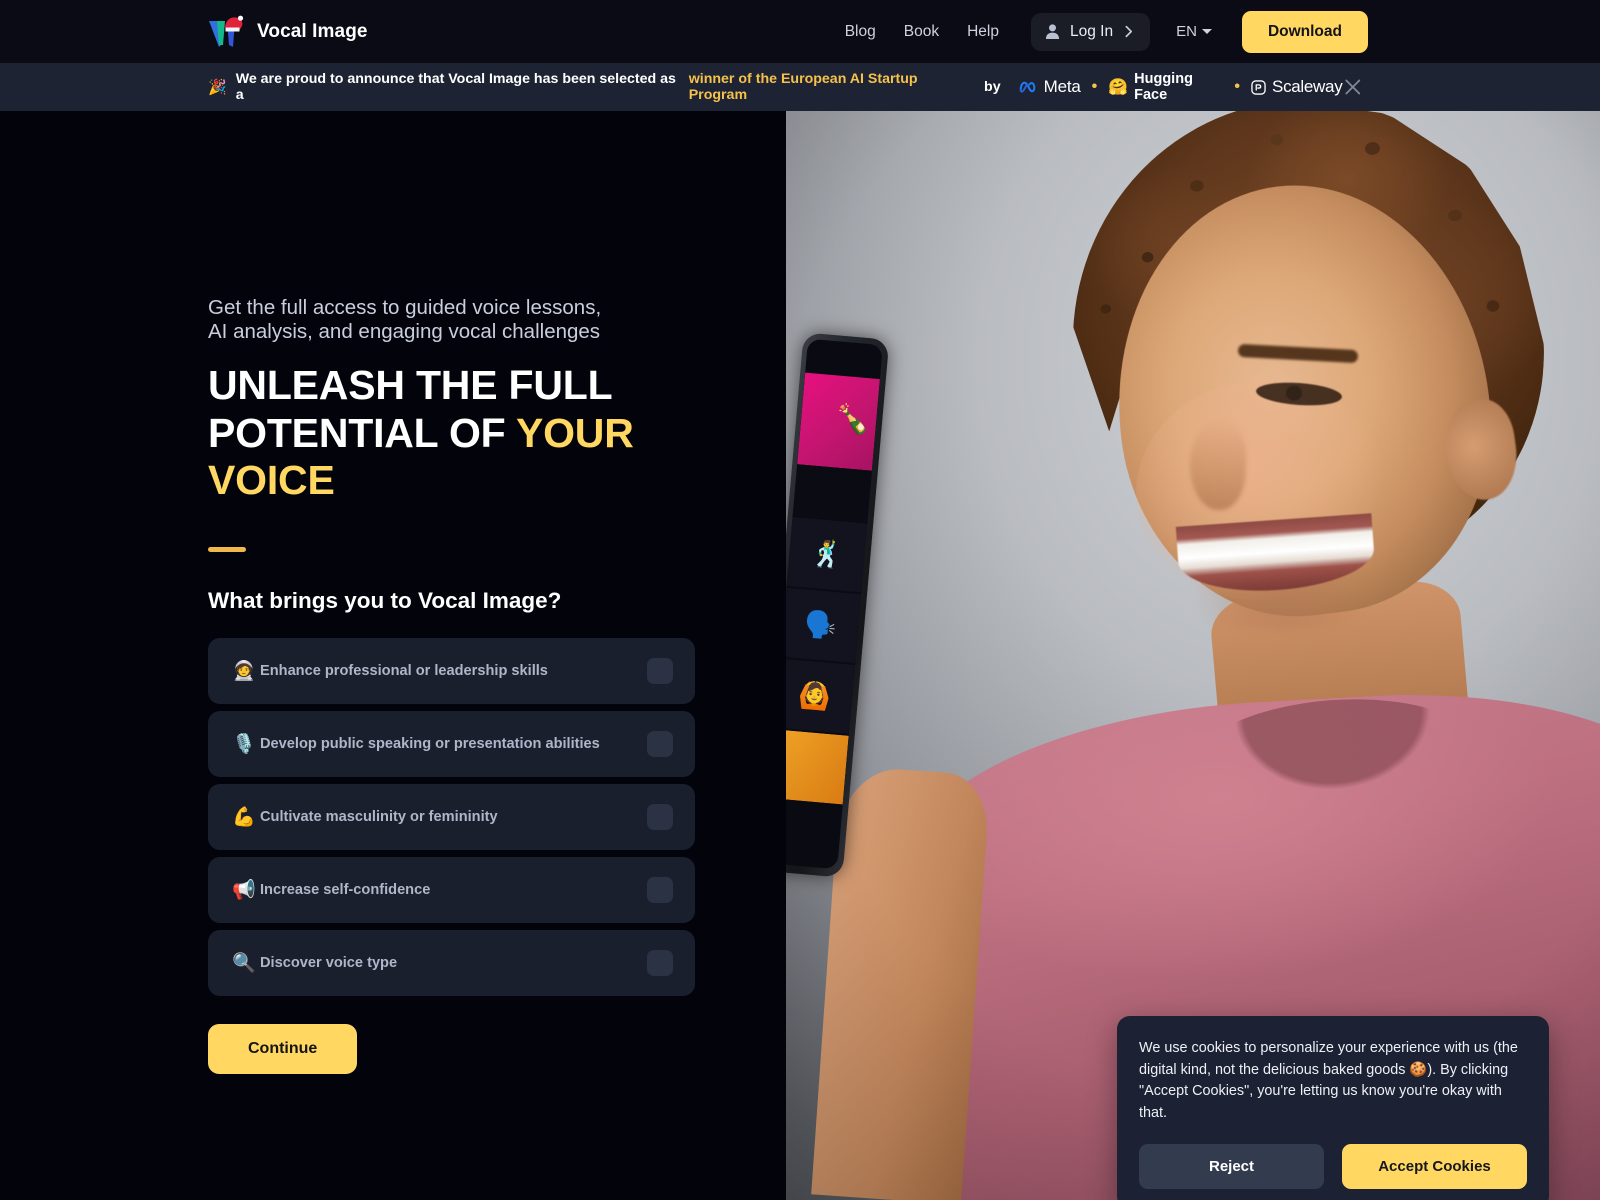  What do you see at coordinates (1118, 87) in the screenshot?
I see `hugging-face-emoji: 🤗` at bounding box center [1118, 87].